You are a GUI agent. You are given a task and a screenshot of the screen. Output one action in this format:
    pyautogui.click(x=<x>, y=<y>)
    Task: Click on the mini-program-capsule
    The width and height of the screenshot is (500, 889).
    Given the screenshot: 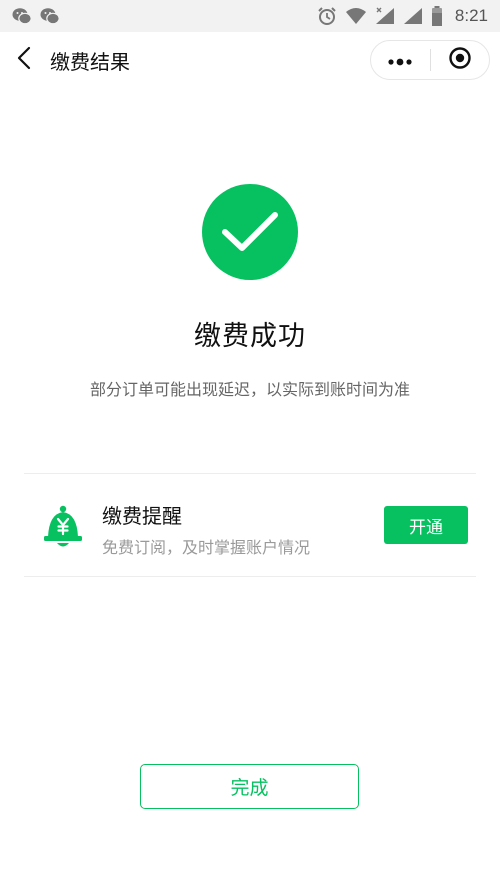 What is the action you would take?
    pyautogui.click(x=430, y=60)
    